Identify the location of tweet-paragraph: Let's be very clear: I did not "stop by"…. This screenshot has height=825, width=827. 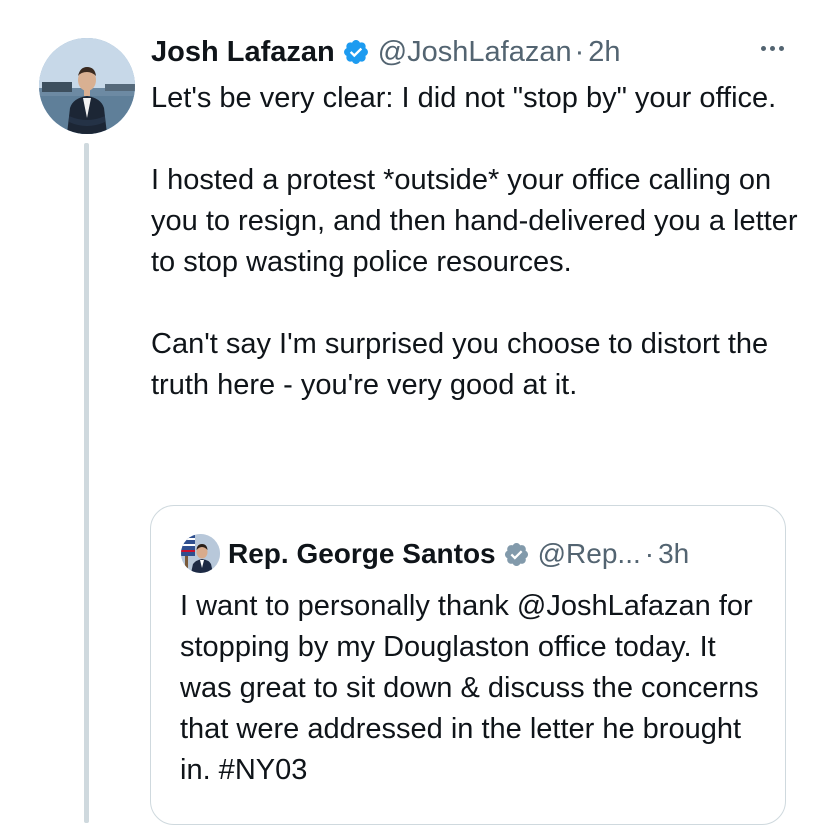
(464, 98).